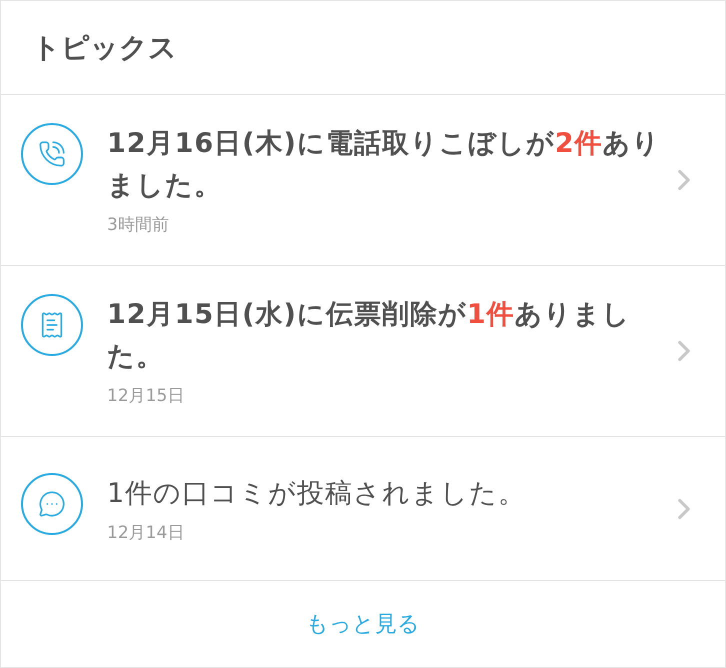 Image resolution: width=726 pixels, height=668 pixels. I want to click on topic-message: 1件の口コミが投稿されました。, so click(317, 493).